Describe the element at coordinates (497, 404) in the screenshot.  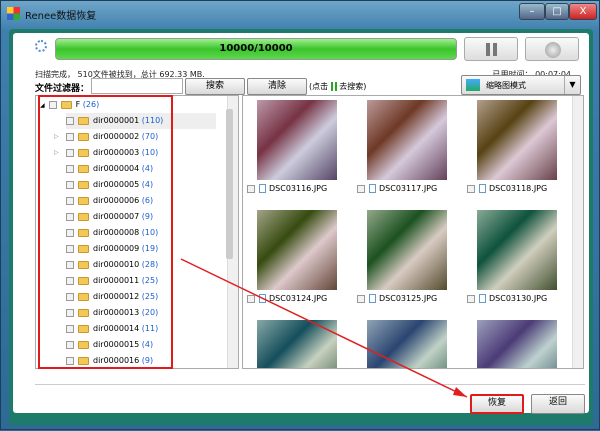
I see `recover-button: 恢复` at that location.